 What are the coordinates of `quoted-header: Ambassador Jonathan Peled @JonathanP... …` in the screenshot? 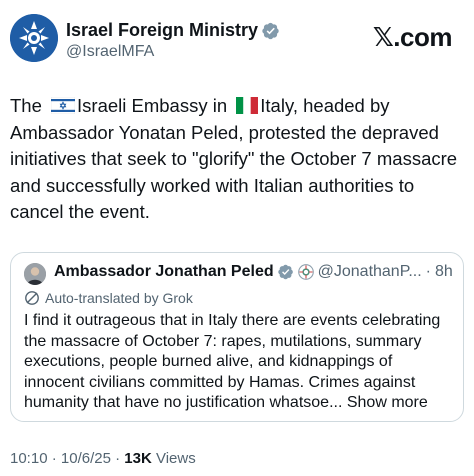 It's located at (253, 272).